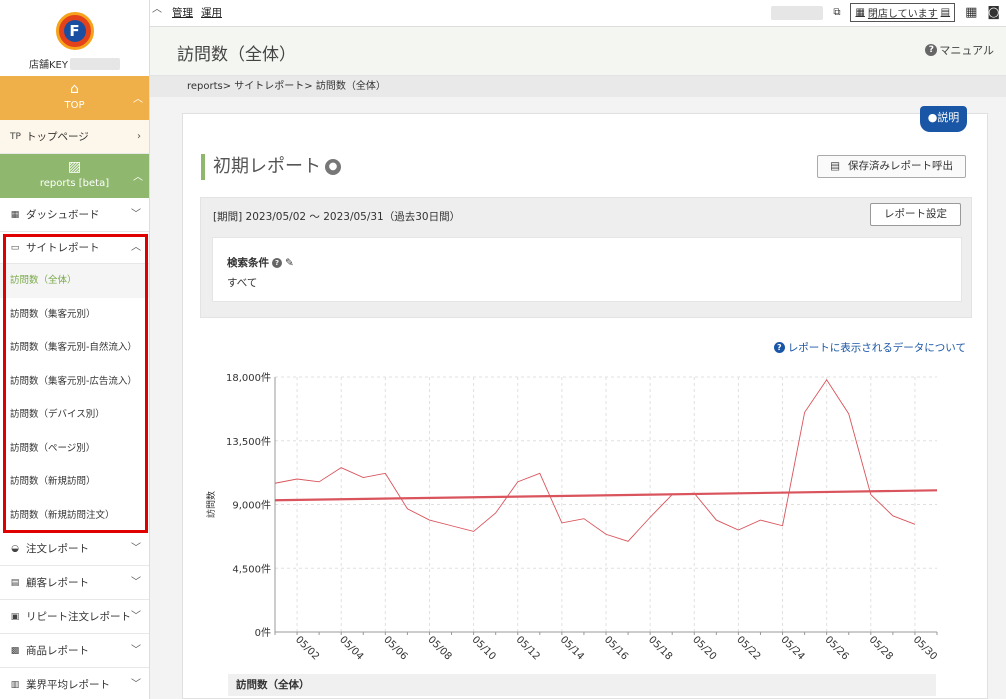  What do you see at coordinates (48, 65) in the screenshot?
I see `store-key-label: 店舗KEY` at bounding box center [48, 65].